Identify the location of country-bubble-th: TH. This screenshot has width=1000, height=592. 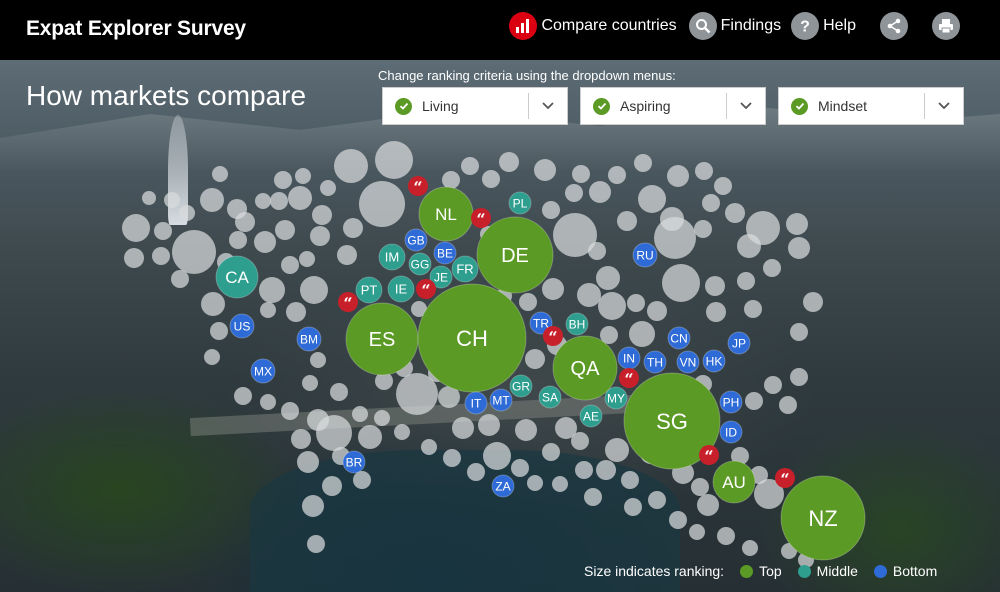
(655, 362).